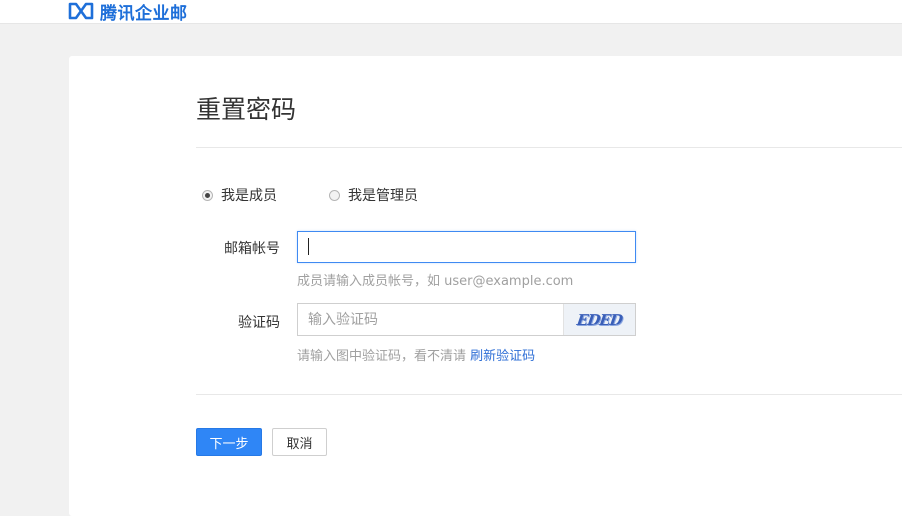 The image size is (902, 516). I want to click on tencent-mail-logo-icon, so click(81, 11).